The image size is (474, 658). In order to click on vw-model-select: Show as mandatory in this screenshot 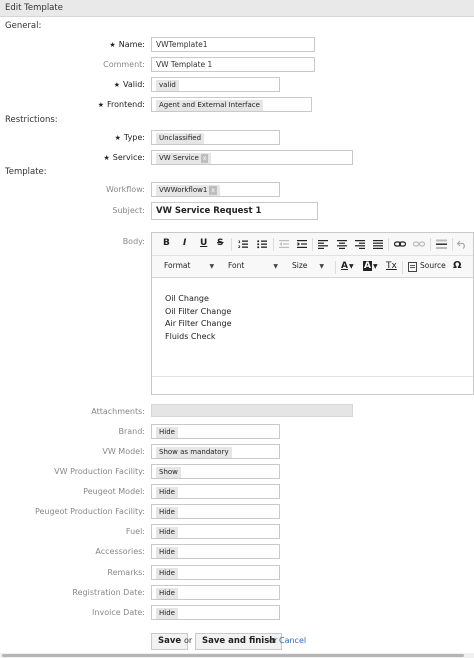, I will do `click(215, 451)`.